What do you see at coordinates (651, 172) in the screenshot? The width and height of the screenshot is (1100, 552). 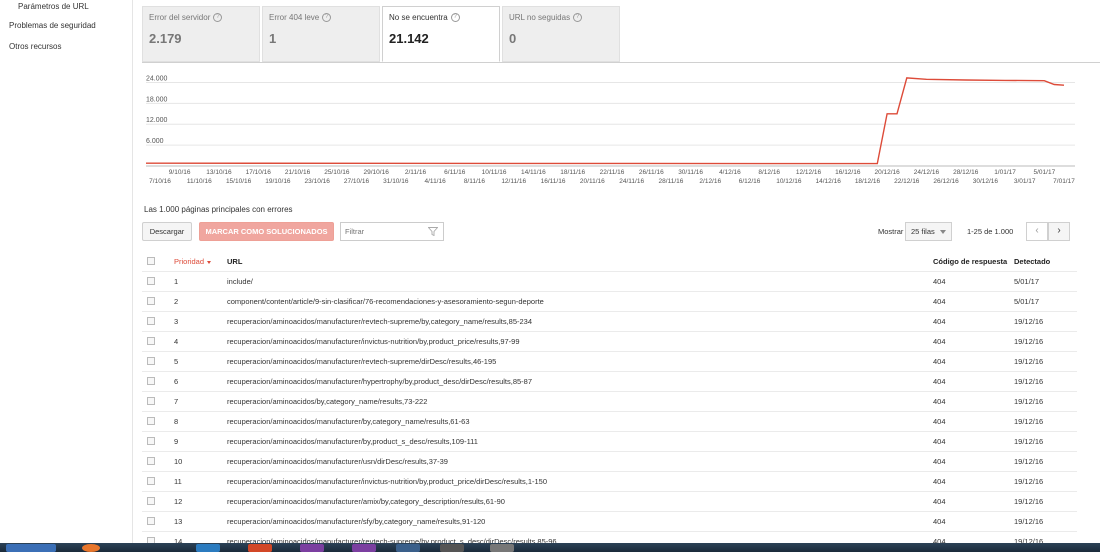 I see `x-tick-label: 26/11/16` at bounding box center [651, 172].